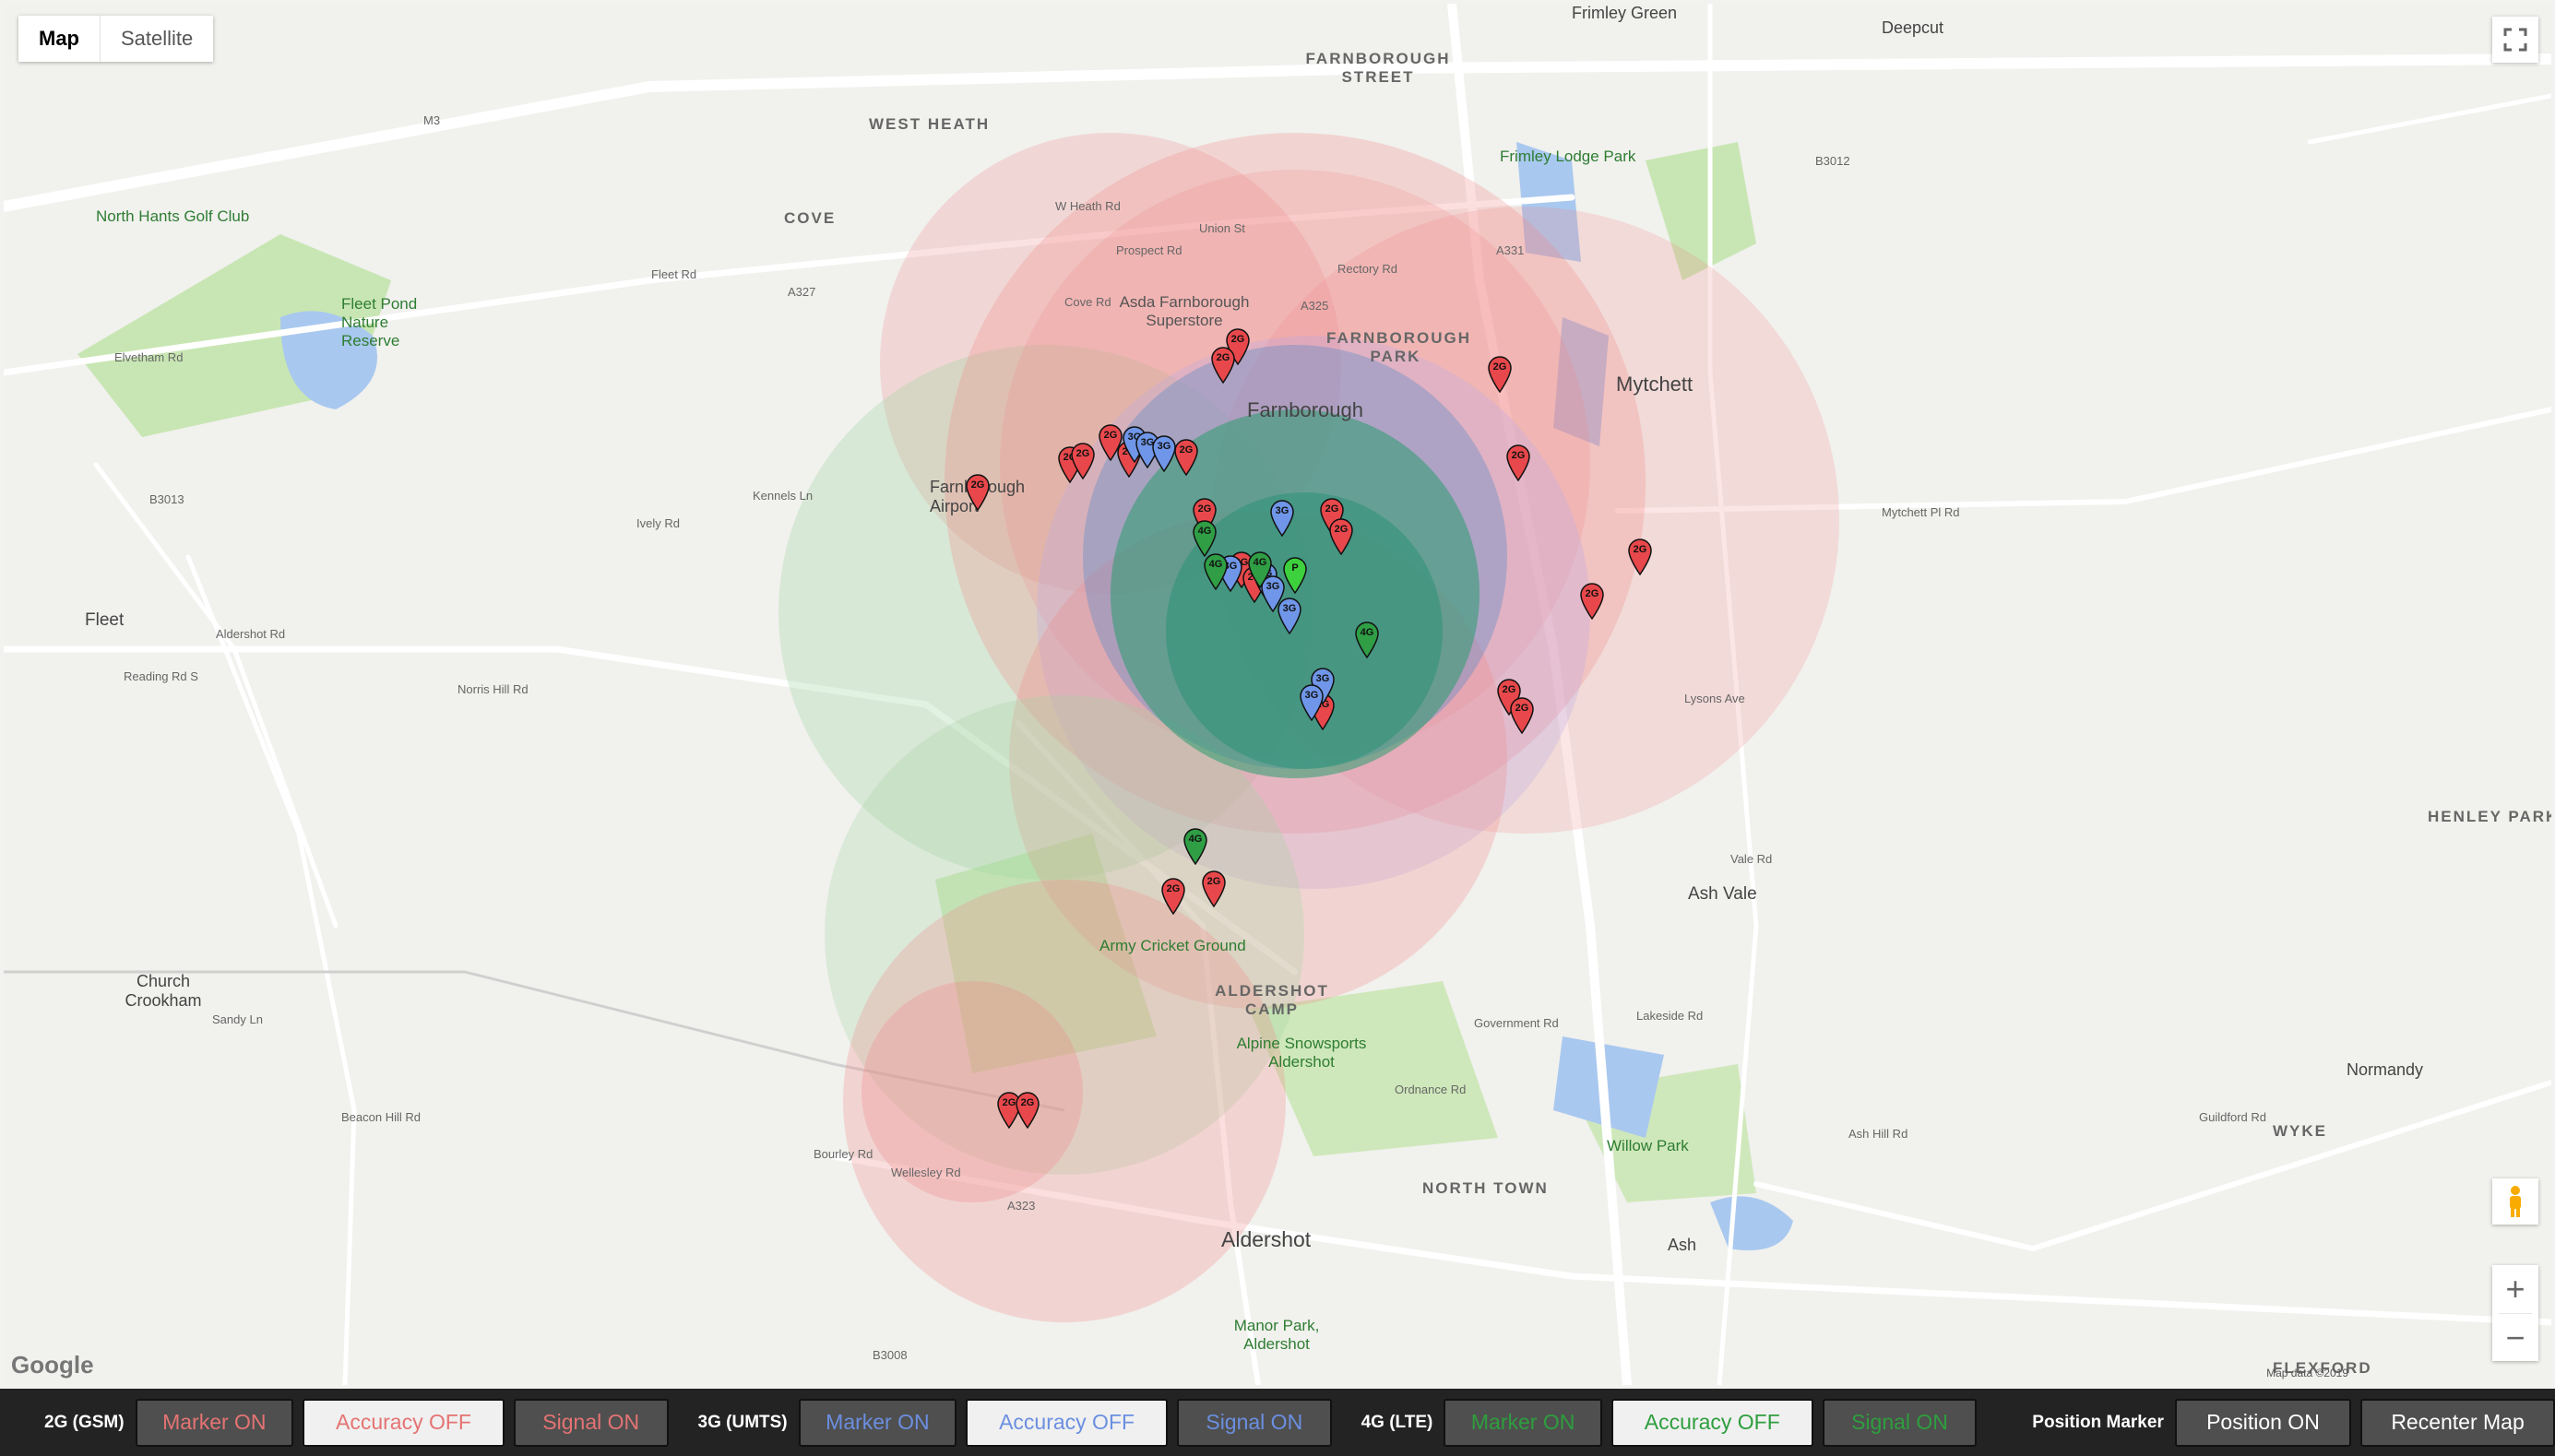 Image resolution: width=2555 pixels, height=1456 pixels. What do you see at coordinates (1523, 1422) in the screenshot?
I see `lte-marker-button: Marker ON` at bounding box center [1523, 1422].